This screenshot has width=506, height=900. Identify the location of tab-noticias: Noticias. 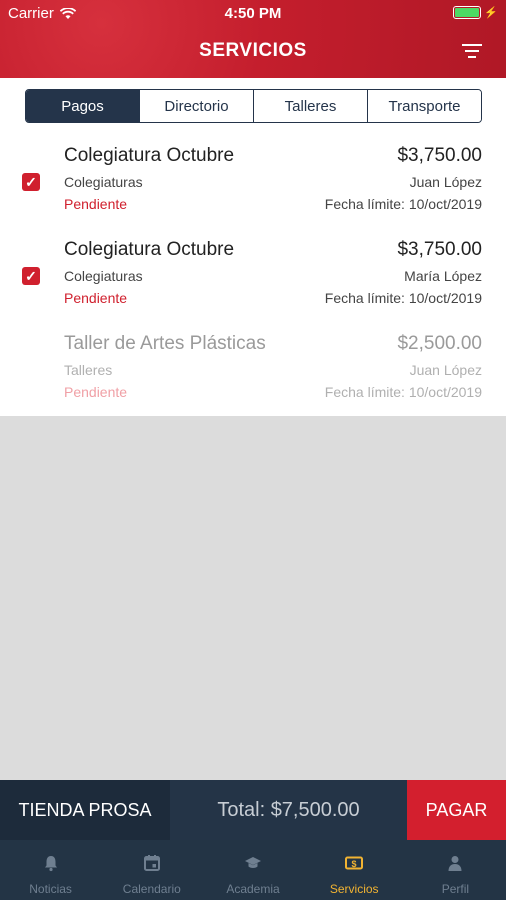
(50, 870).